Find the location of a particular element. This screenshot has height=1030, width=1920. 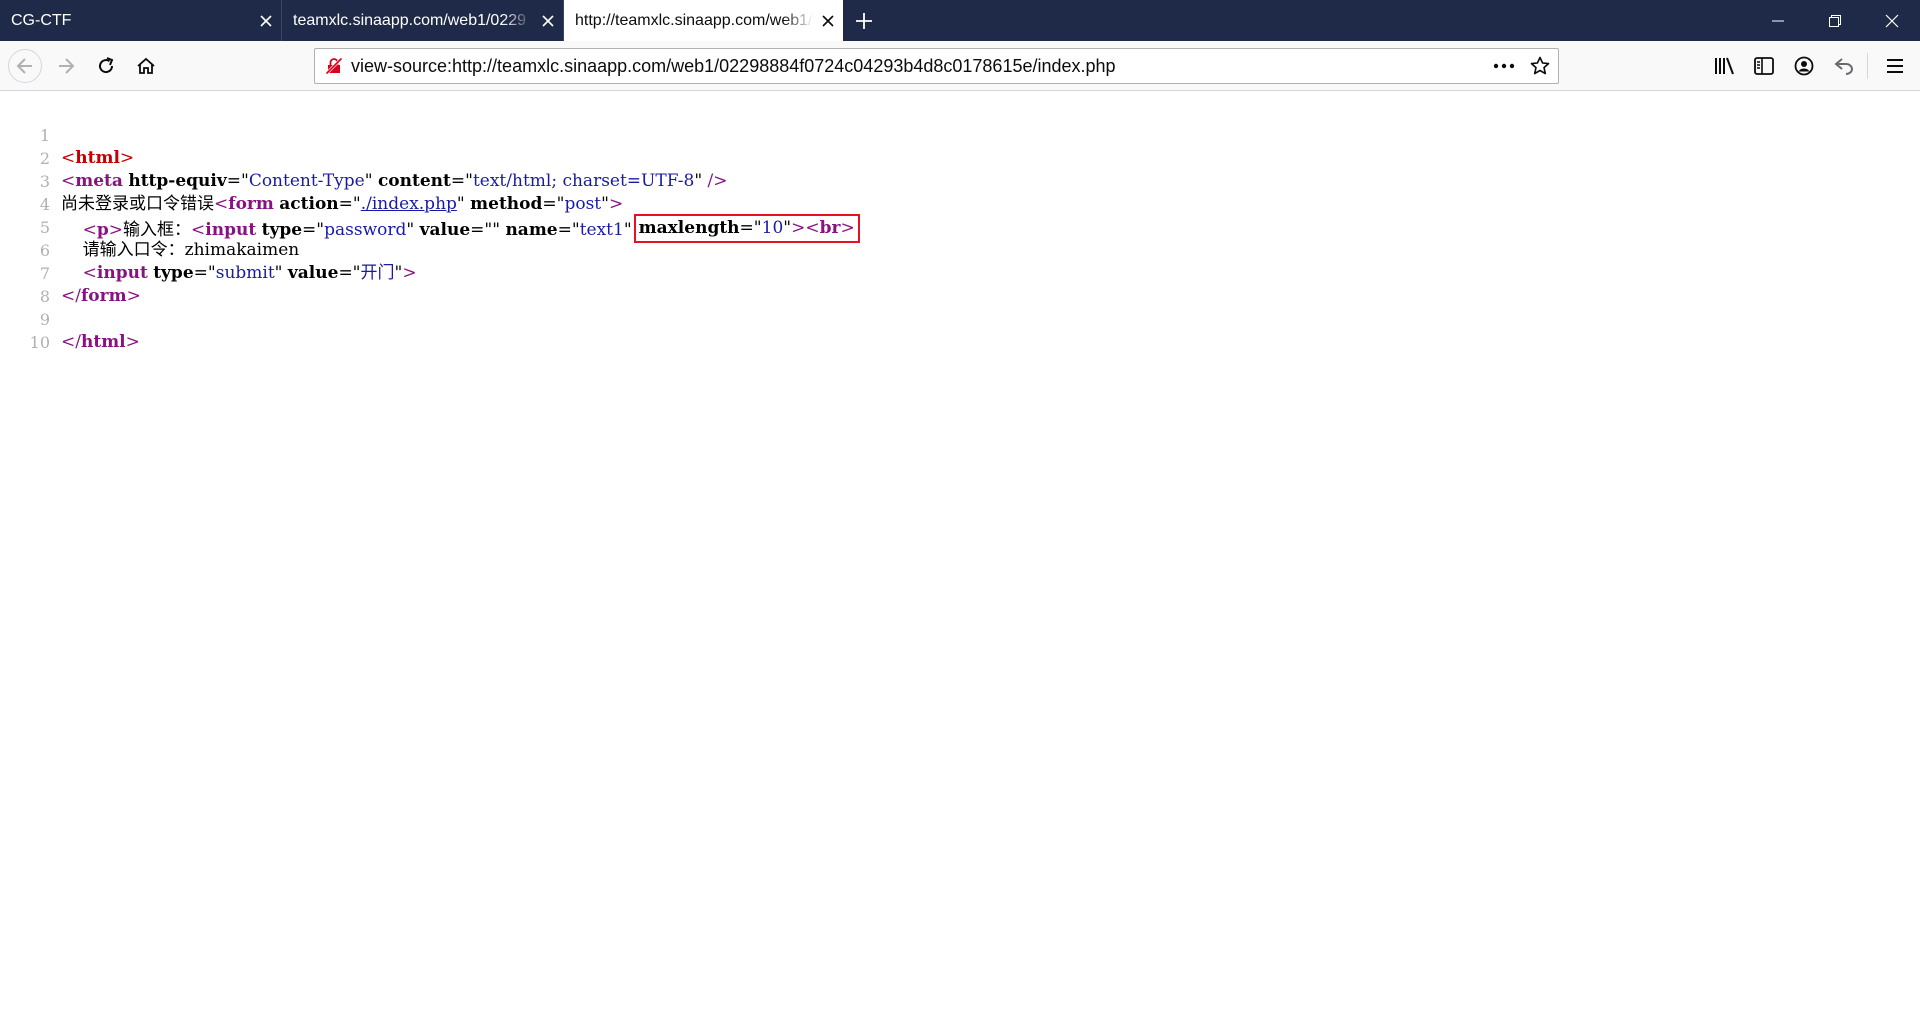

source-line: 9 </html> is located at coordinates (960, 318).